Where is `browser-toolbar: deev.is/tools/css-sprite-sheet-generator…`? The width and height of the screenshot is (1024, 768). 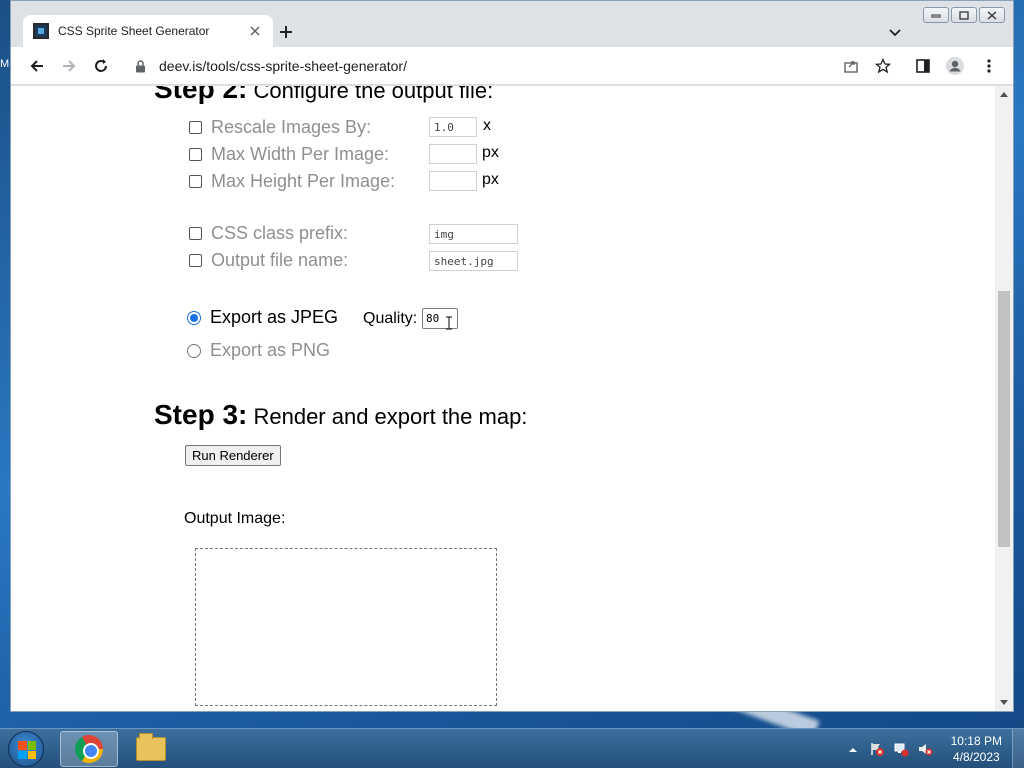 browser-toolbar: deev.is/tools/css-sprite-sheet-generator… is located at coordinates (512, 66).